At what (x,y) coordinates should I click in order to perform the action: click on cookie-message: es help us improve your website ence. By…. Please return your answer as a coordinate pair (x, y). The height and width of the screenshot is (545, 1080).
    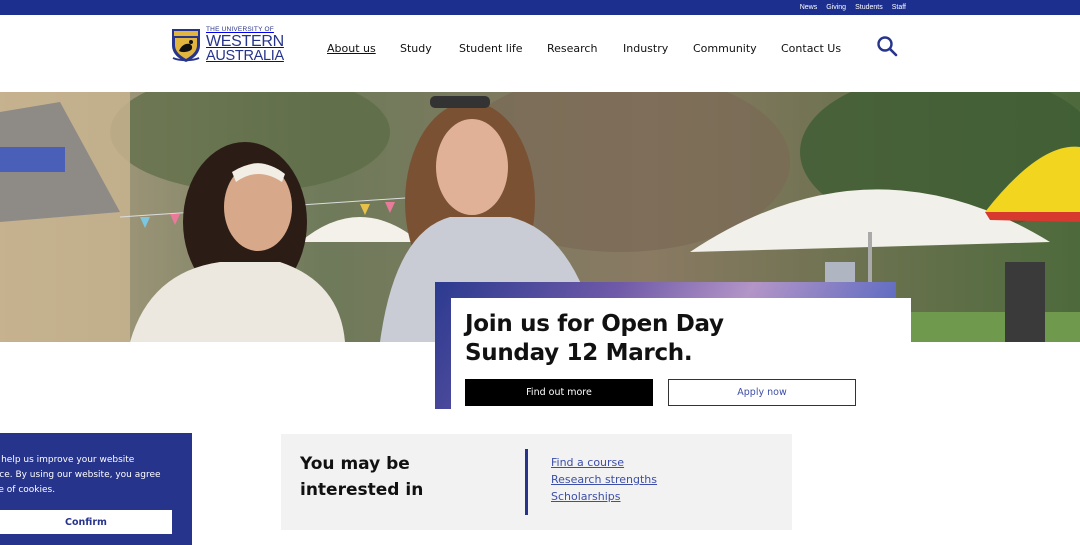
    Looking at the image, I should click on (89, 475).